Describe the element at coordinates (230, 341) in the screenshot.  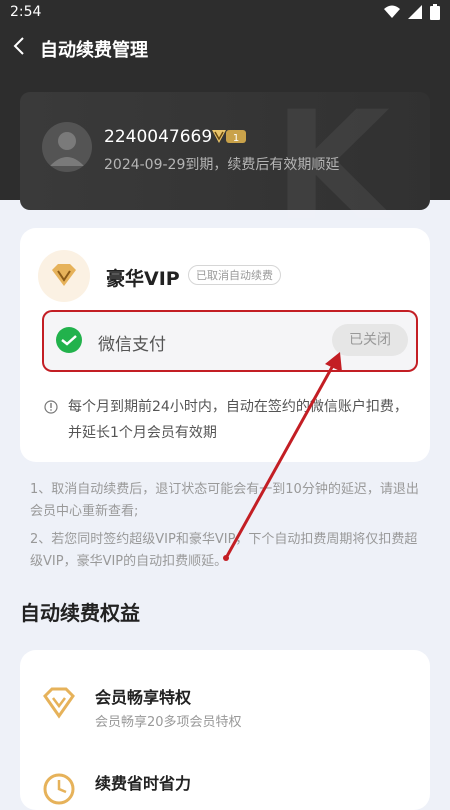
I see `payment-row: 微信支付 已关闭` at that location.